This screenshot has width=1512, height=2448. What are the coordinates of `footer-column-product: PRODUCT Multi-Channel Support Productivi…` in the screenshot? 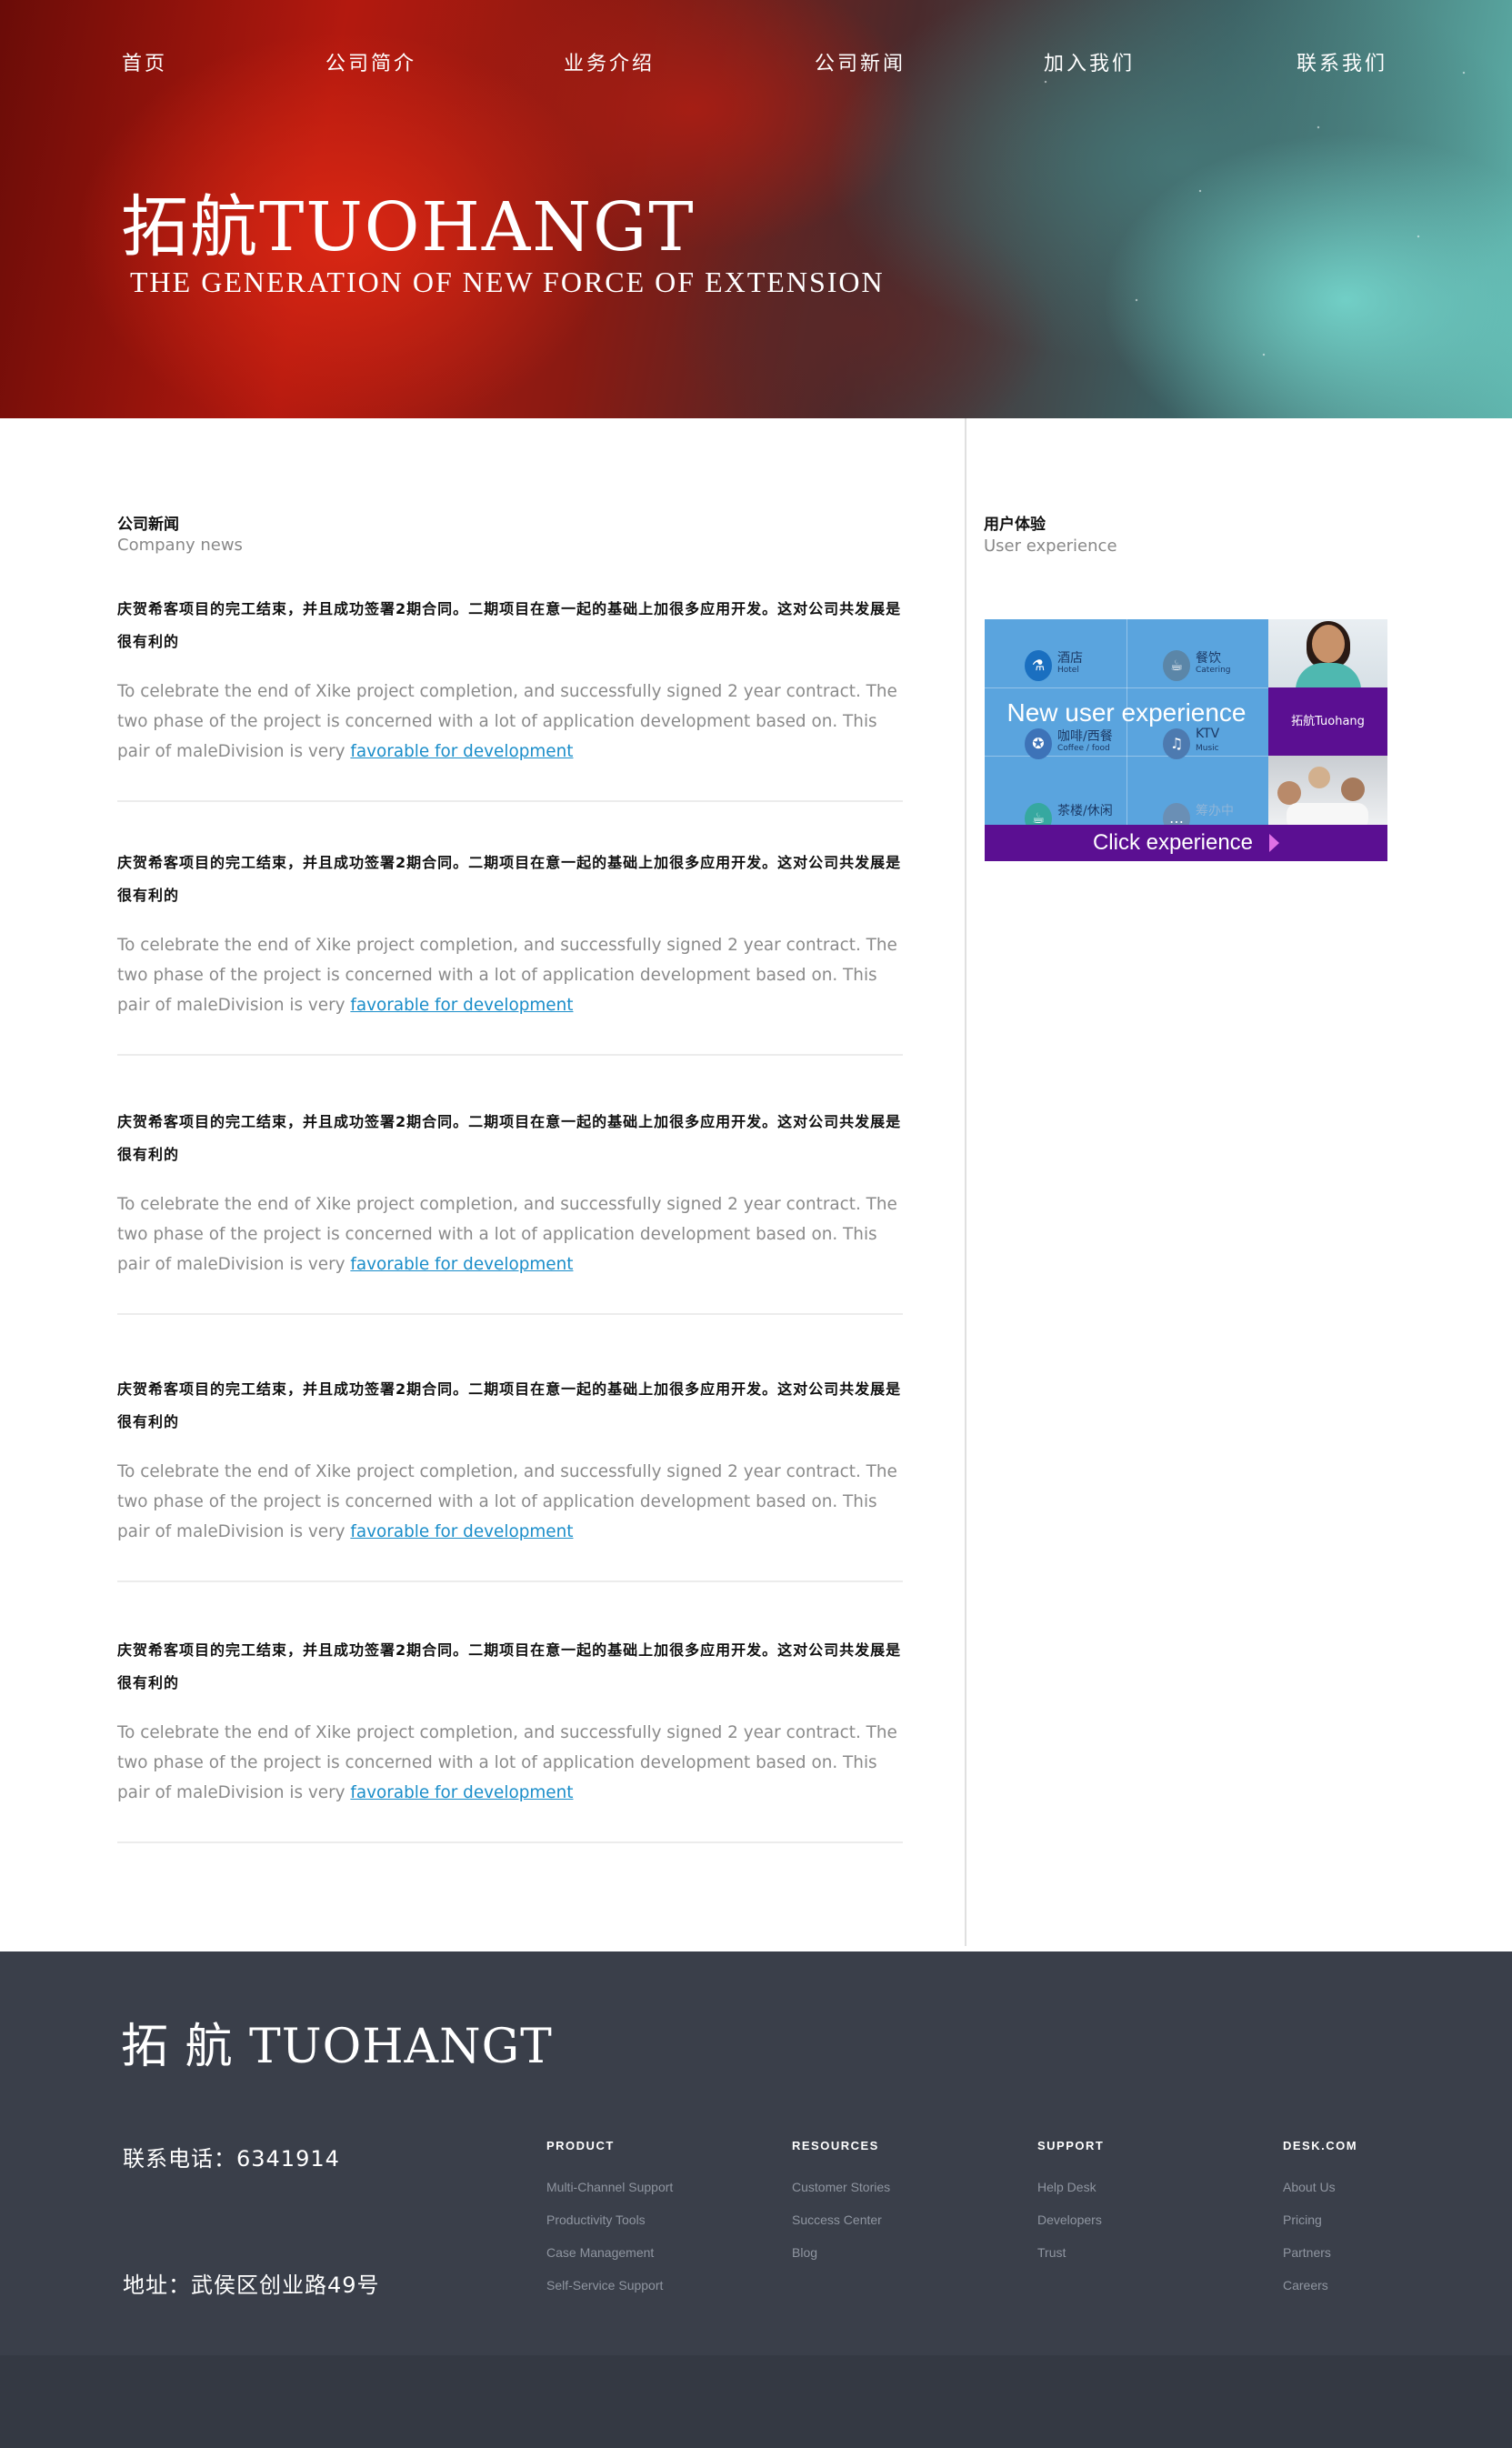 It's located at (655, 2220).